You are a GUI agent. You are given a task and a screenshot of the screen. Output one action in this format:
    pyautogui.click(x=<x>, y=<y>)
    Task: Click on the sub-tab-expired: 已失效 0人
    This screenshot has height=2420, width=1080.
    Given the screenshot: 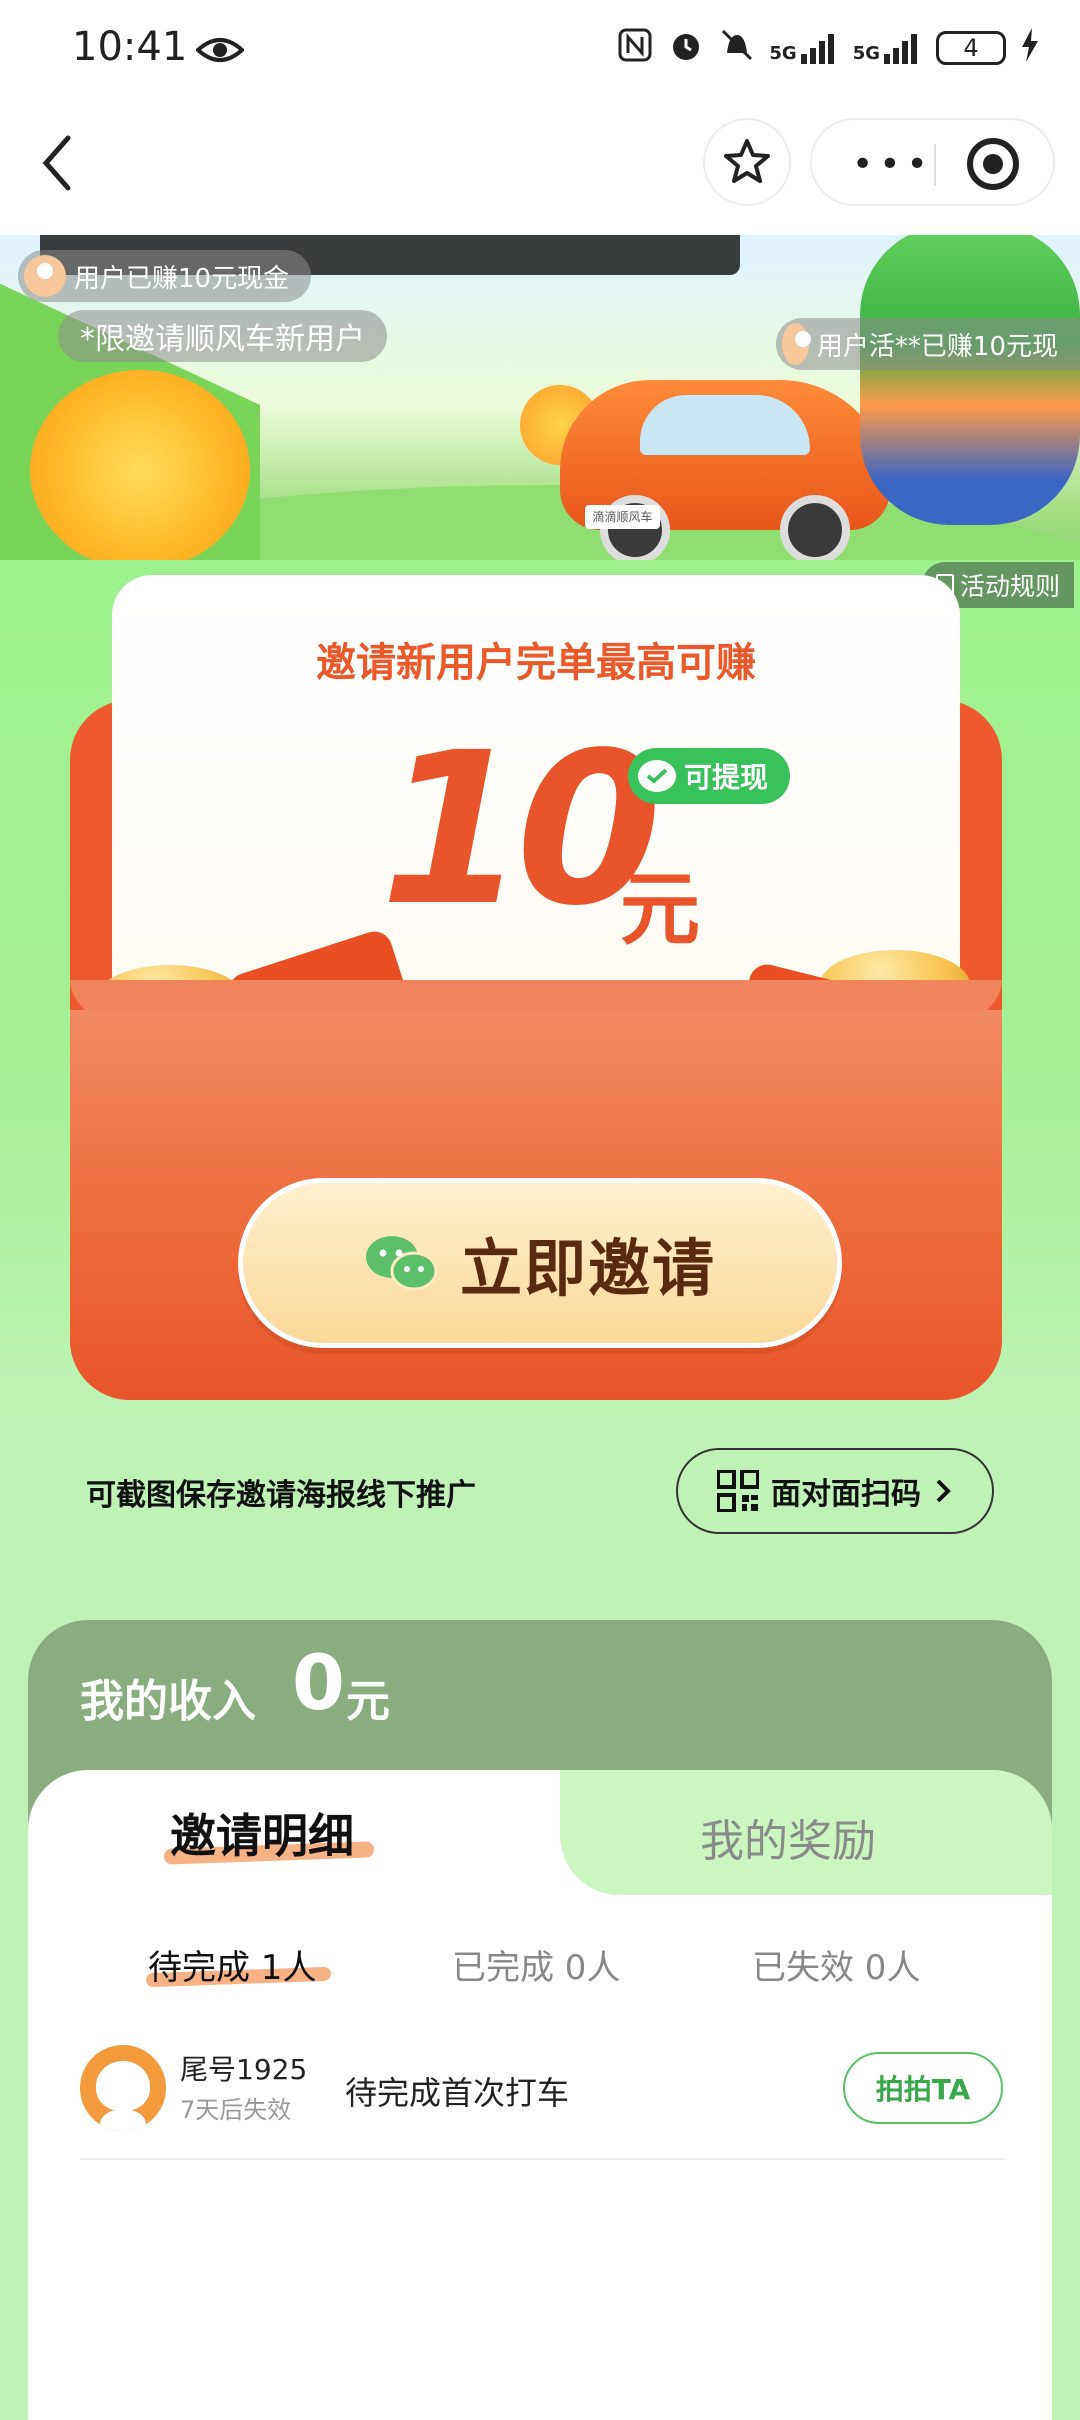 What is the action you would take?
    pyautogui.click(x=836, y=1964)
    